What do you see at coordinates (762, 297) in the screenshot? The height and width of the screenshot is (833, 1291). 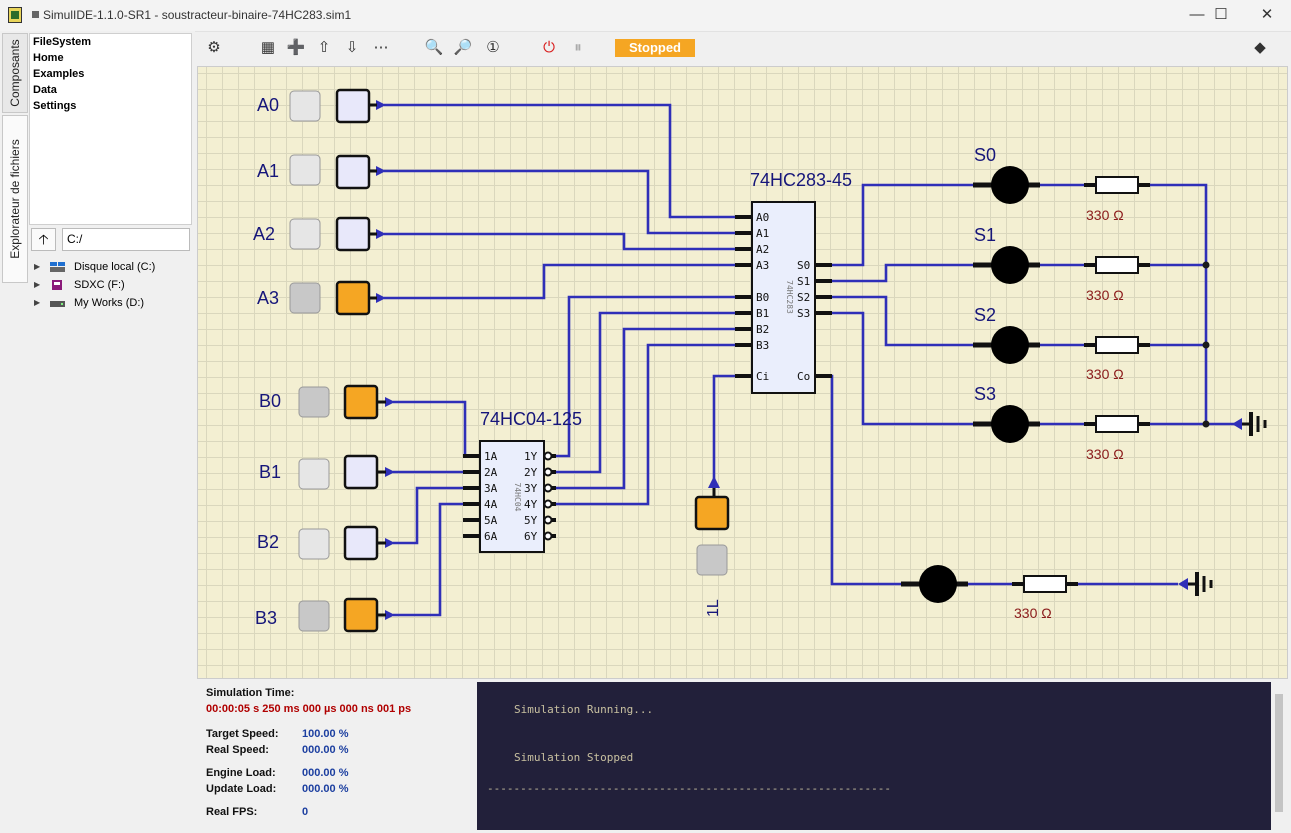 I see `pin-label: B0` at bounding box center [762, 297].